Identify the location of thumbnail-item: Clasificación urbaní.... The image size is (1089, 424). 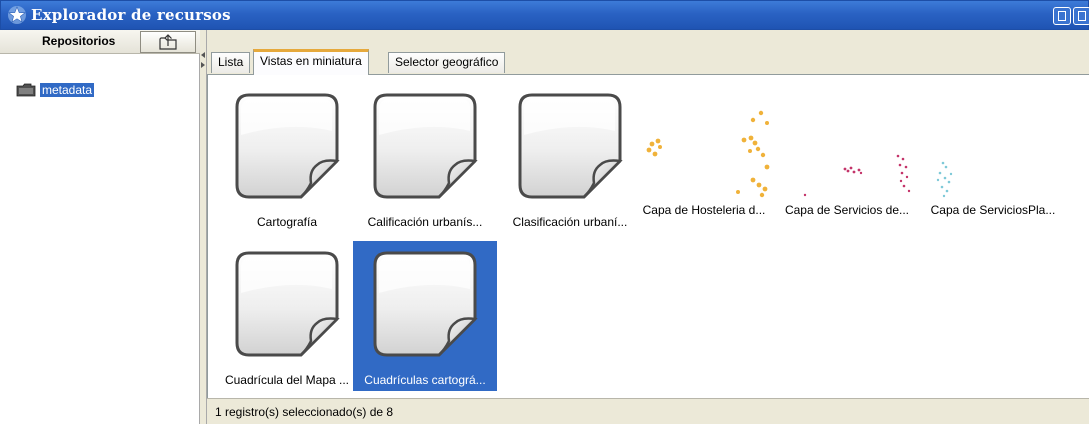
(570, 158).